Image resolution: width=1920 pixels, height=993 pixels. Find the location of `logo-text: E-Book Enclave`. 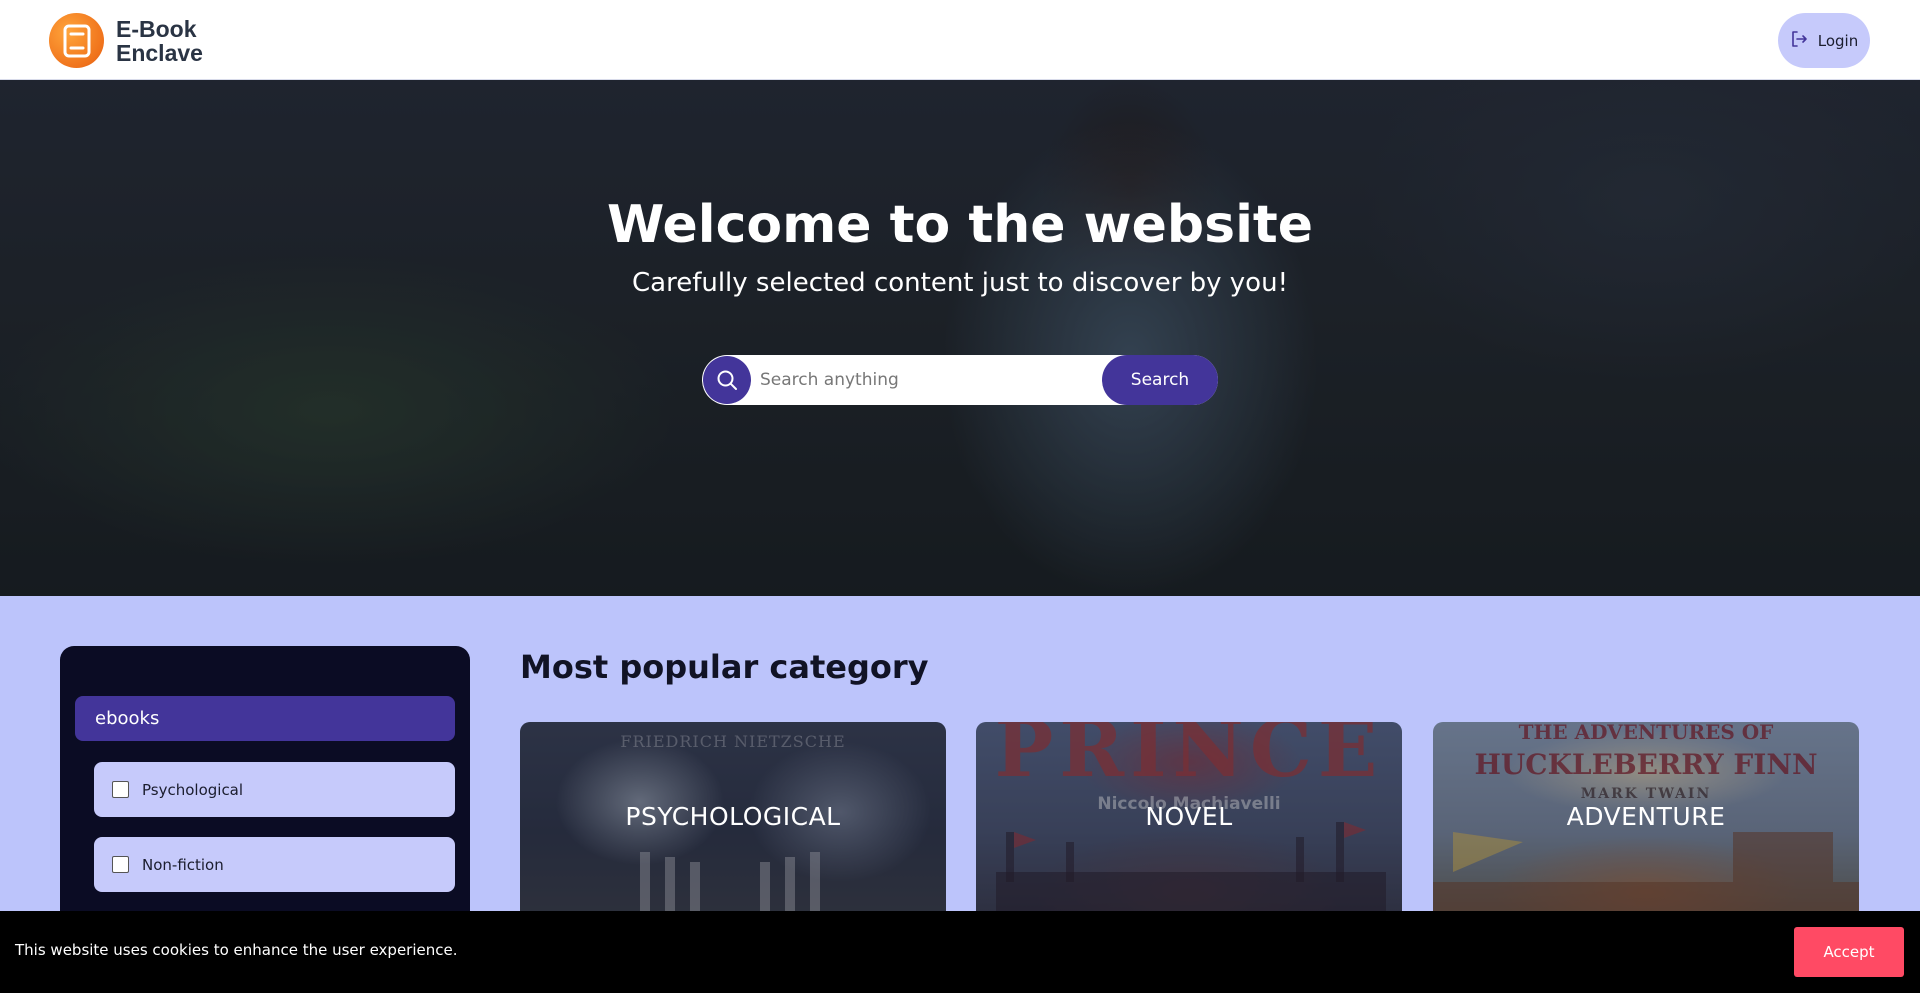

logo-text: E-Book Enclave is located at coordinates (159, 41).